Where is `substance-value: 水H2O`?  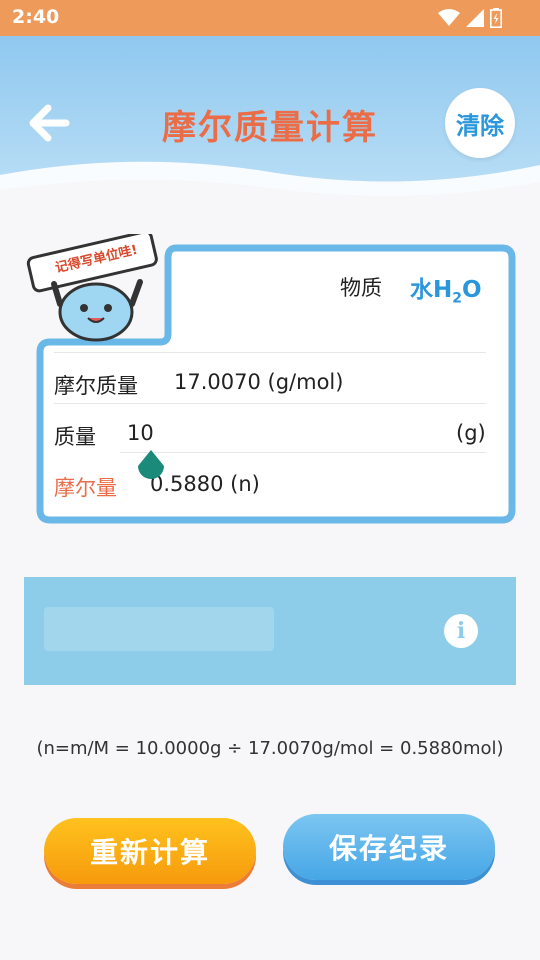
substance-value: 水H2O is located at coordinates (446, 288).